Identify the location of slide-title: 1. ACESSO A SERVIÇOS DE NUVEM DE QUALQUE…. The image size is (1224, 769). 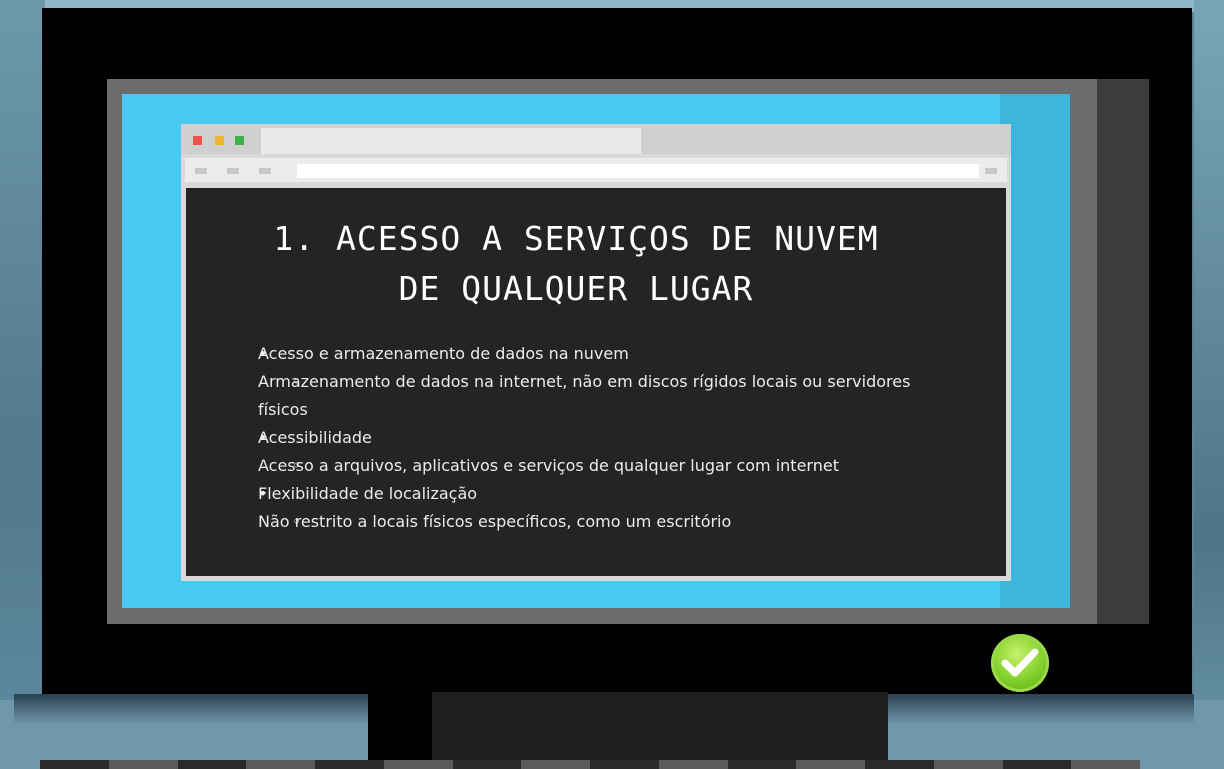
(576, 264).